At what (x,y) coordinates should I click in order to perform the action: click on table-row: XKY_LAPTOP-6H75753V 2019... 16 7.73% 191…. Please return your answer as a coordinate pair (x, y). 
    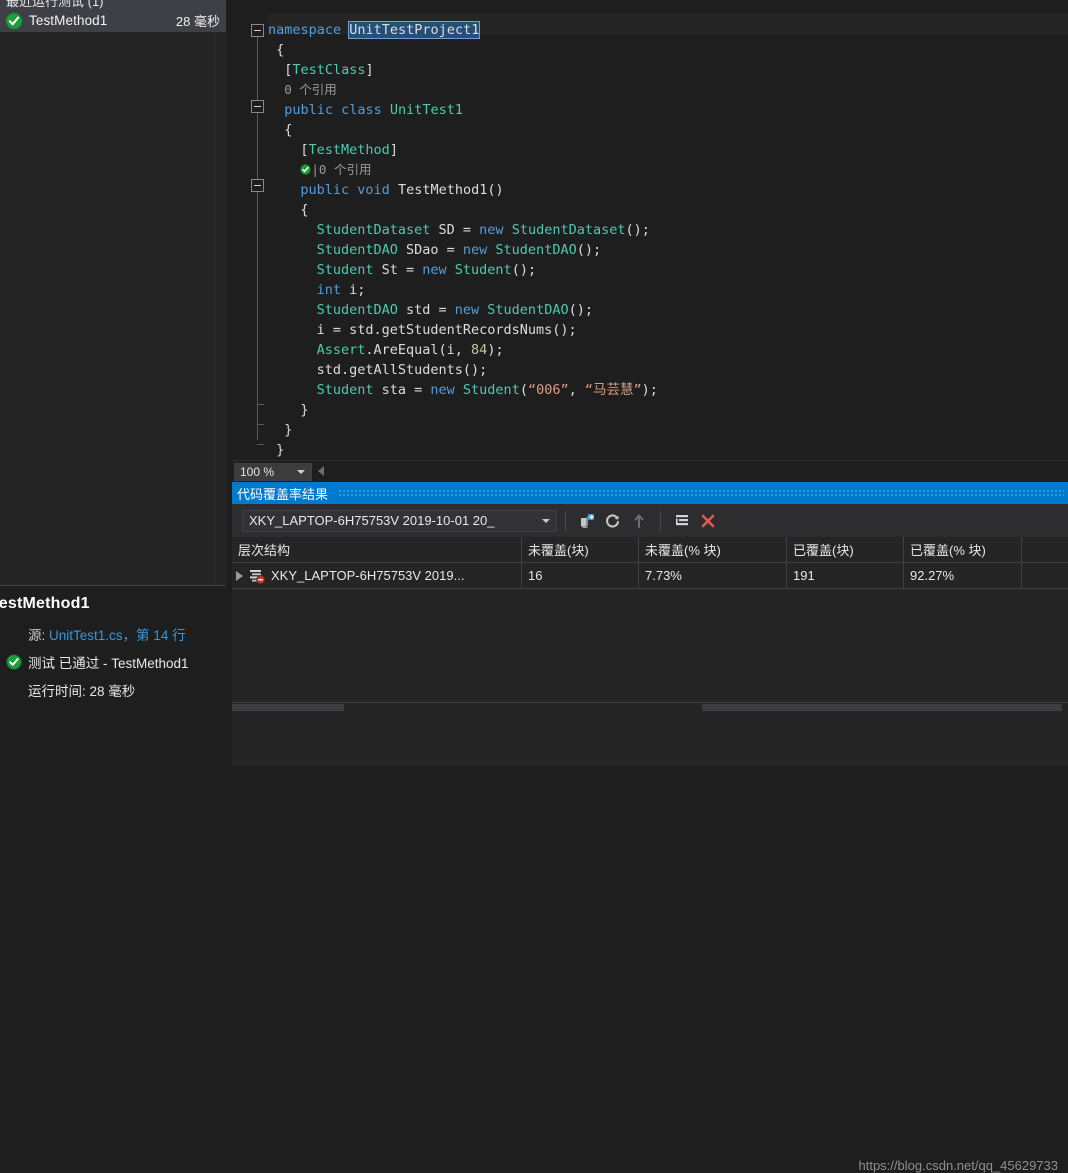
    Looking at the image, I should click on (650, 576).